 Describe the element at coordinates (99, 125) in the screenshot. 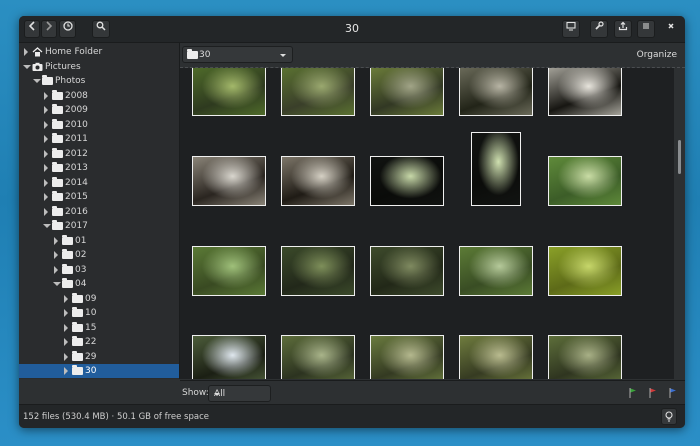

I see `tree-item: 2010` at that location.